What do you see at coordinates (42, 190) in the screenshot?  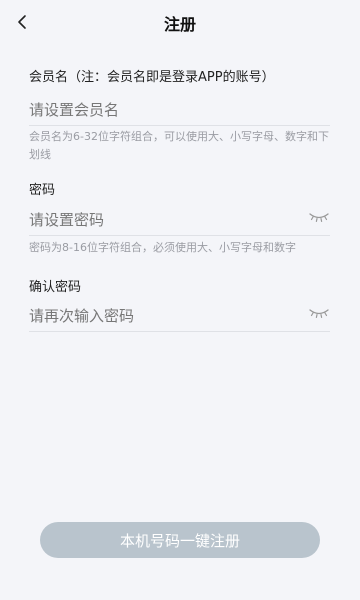 I see `password-label: 密码` at bounding box center [42, 190].